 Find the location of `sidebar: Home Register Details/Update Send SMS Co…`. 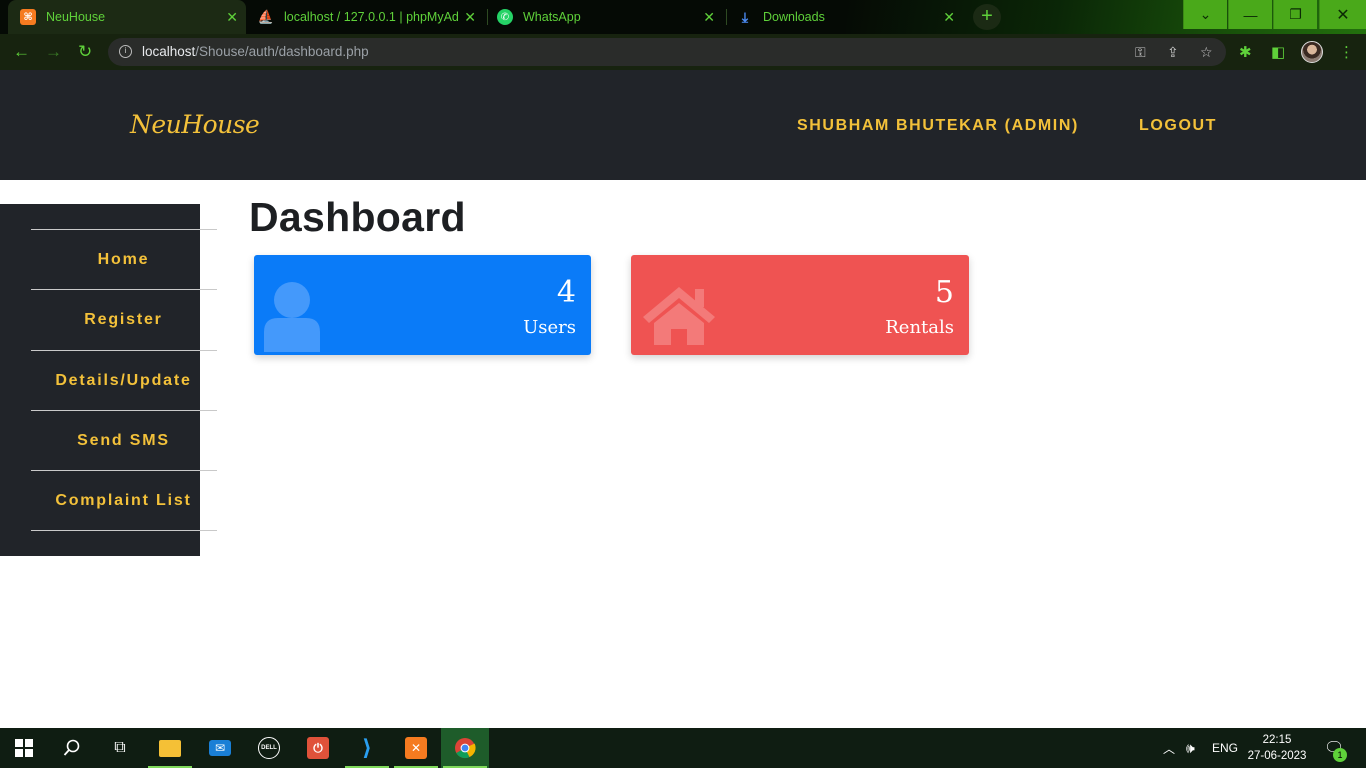

sidebar: Home Register Details/Update Send SMS Co… is located at coordinates (108, 380).